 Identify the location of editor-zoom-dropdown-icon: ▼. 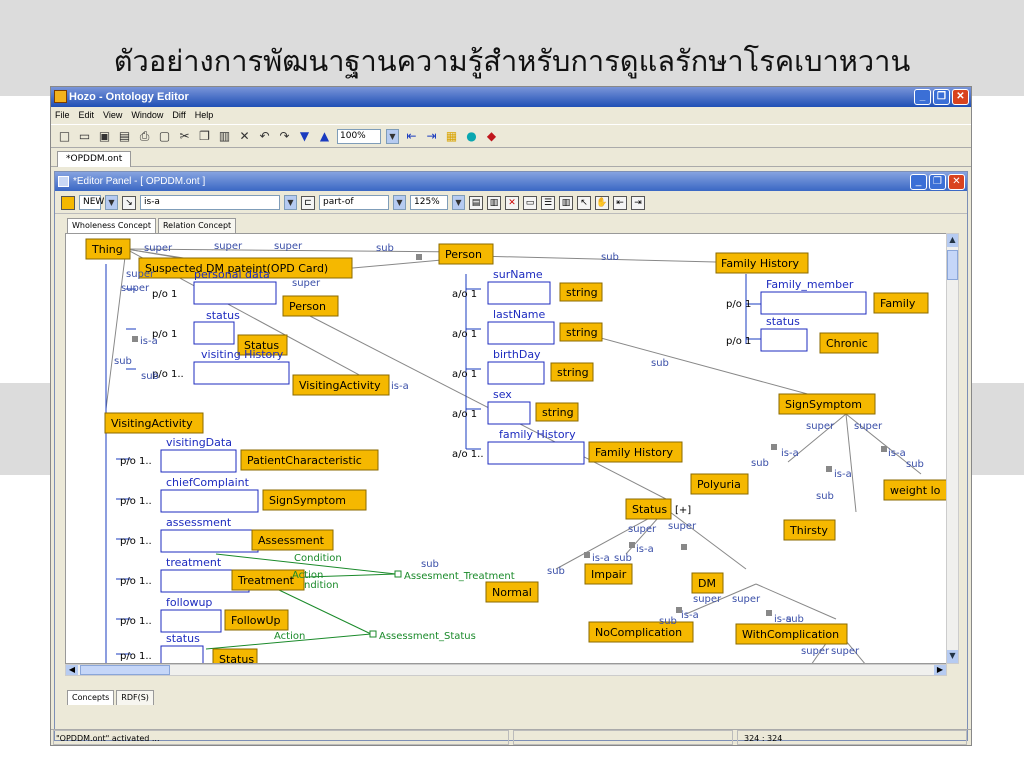
(458, 202).